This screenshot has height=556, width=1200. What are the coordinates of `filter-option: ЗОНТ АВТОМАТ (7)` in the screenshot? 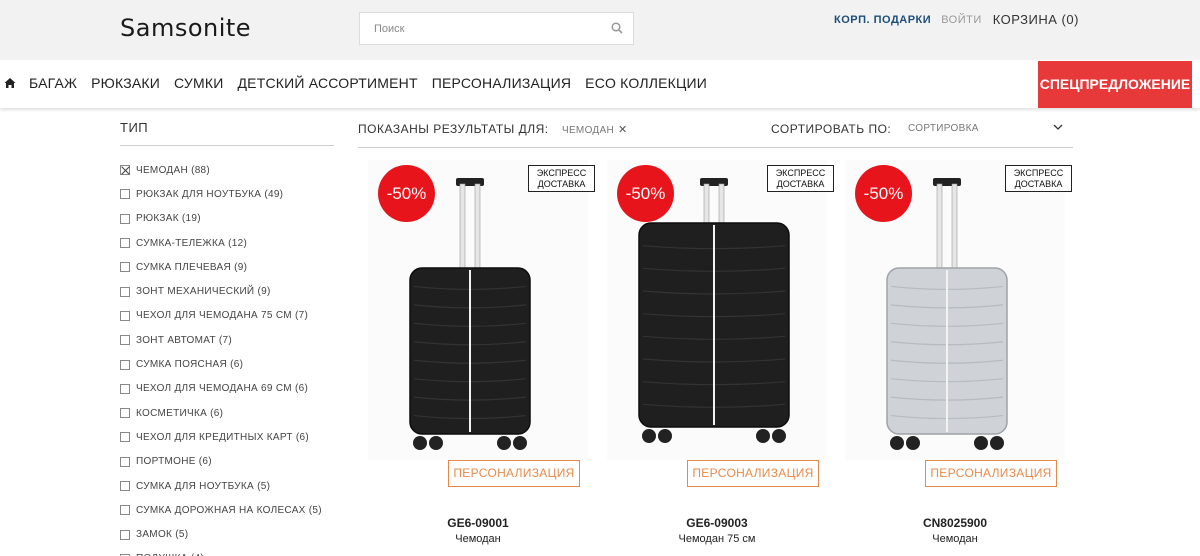 It's located at (227, 340).